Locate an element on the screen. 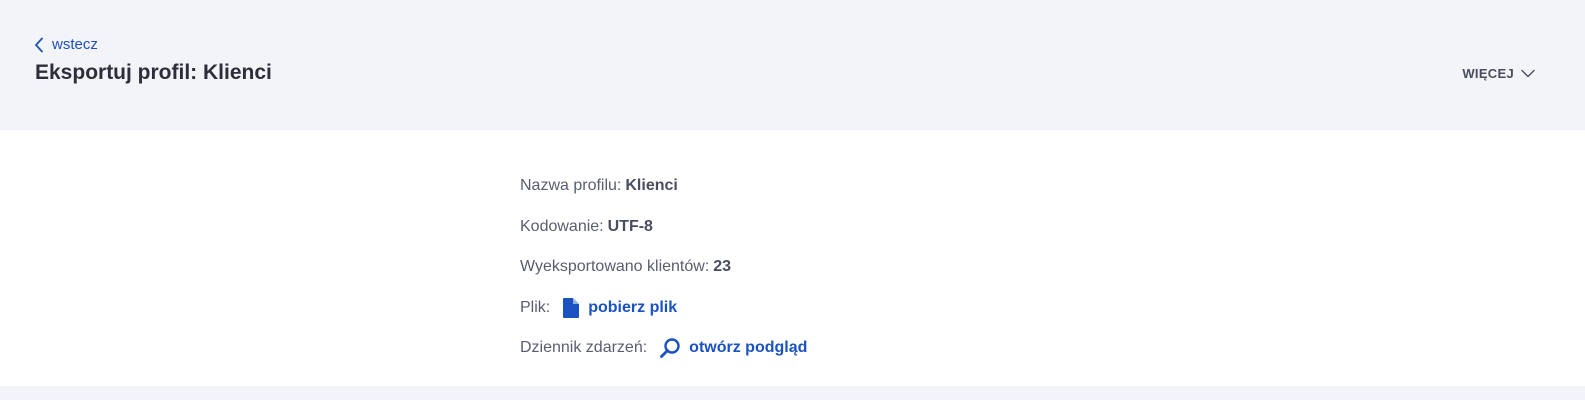 The width and height of the screenshot is (1585, 400). search-icon is located at coordinates (670, 348).